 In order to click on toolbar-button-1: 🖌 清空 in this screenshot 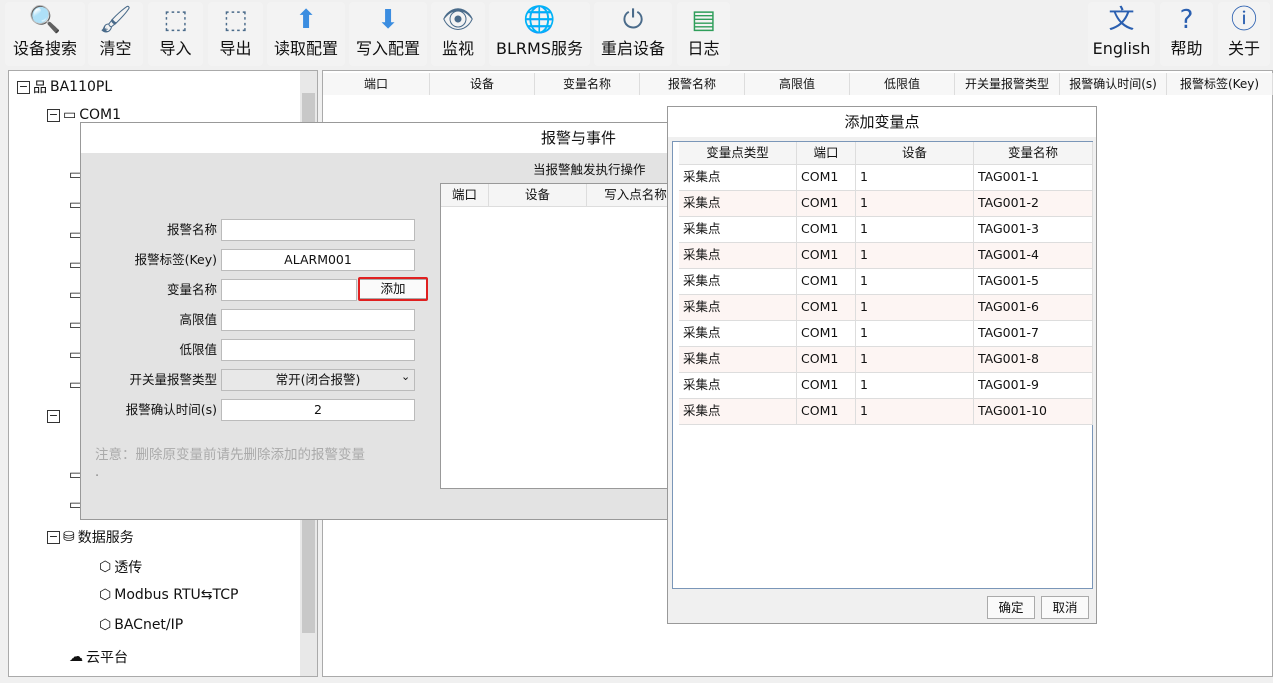, I will do `click(115, 34)`.